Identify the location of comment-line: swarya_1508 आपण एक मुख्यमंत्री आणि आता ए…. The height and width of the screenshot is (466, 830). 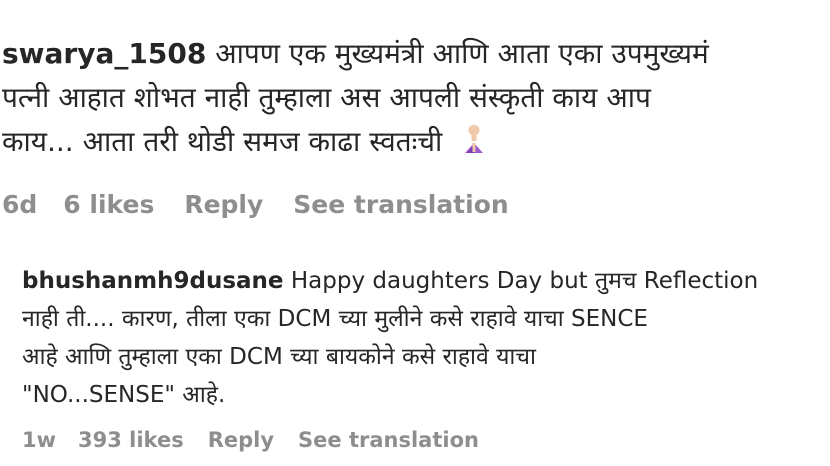
(416, 54).